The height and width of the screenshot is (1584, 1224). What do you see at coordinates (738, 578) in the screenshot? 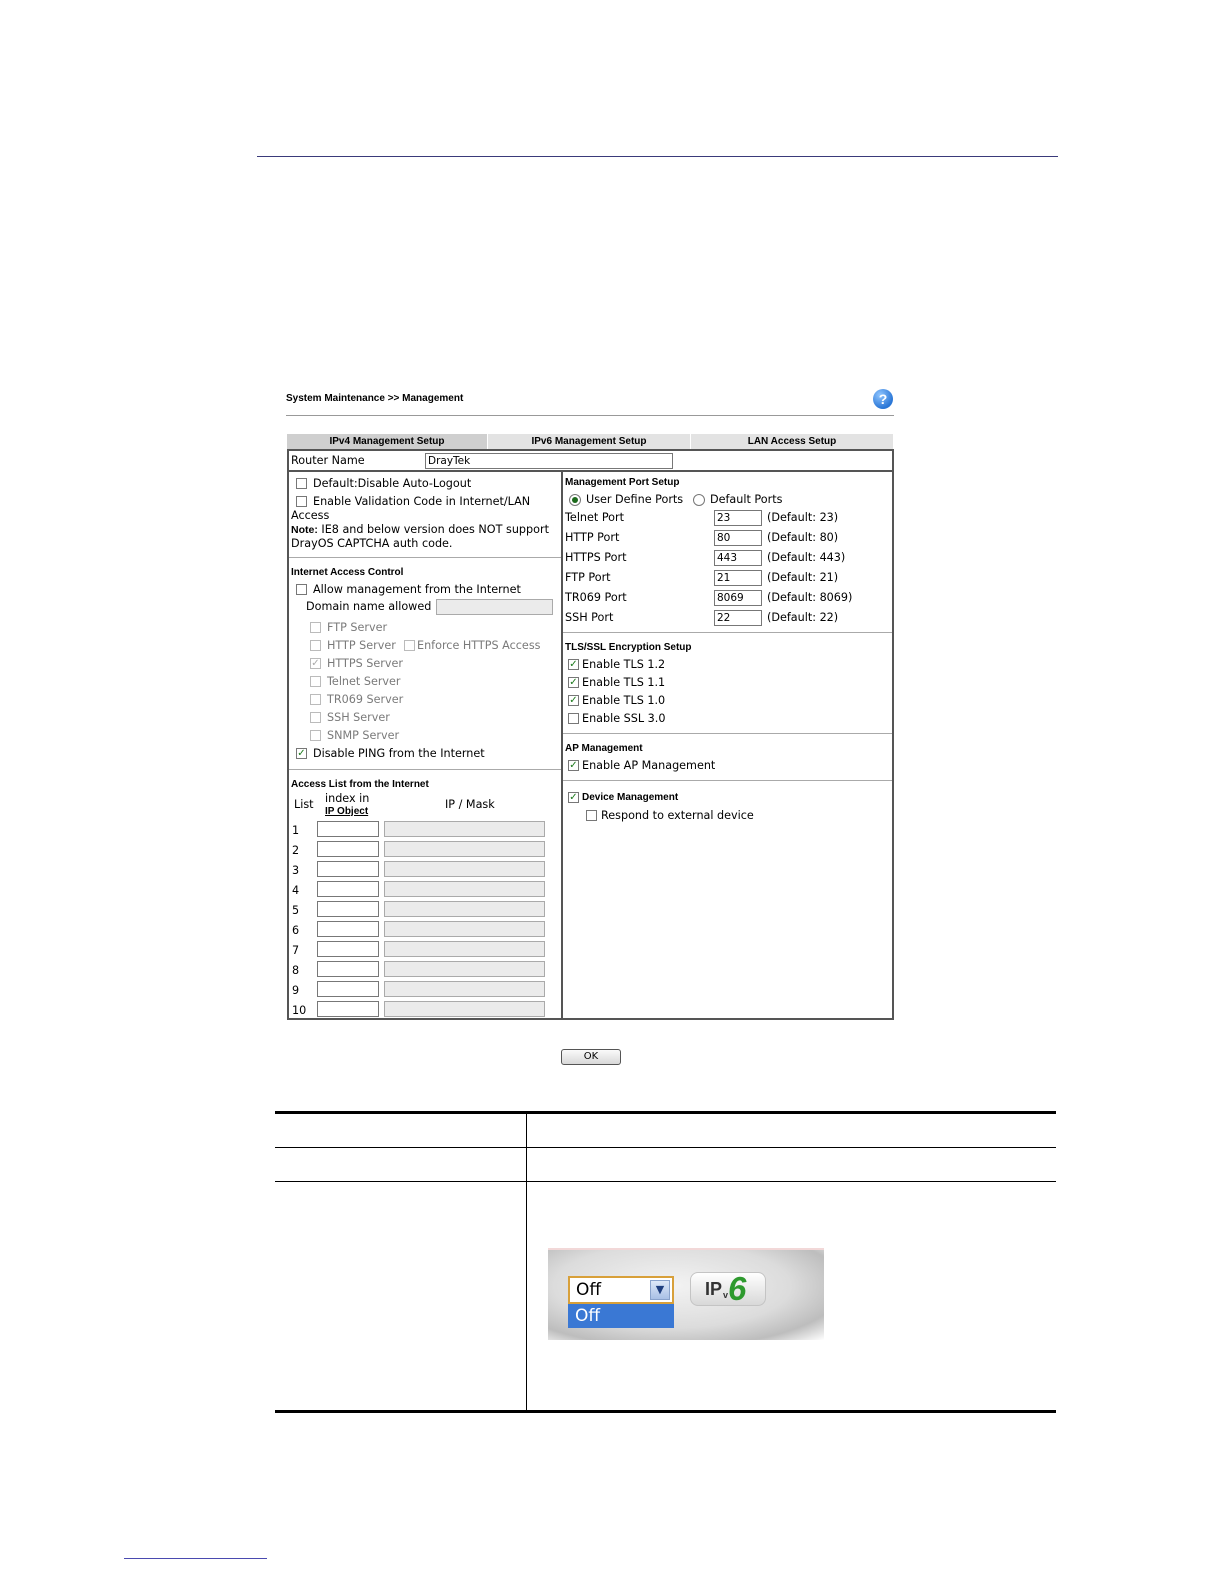
I see `ftp-port-input: 21` at bounding box center [738, 578].